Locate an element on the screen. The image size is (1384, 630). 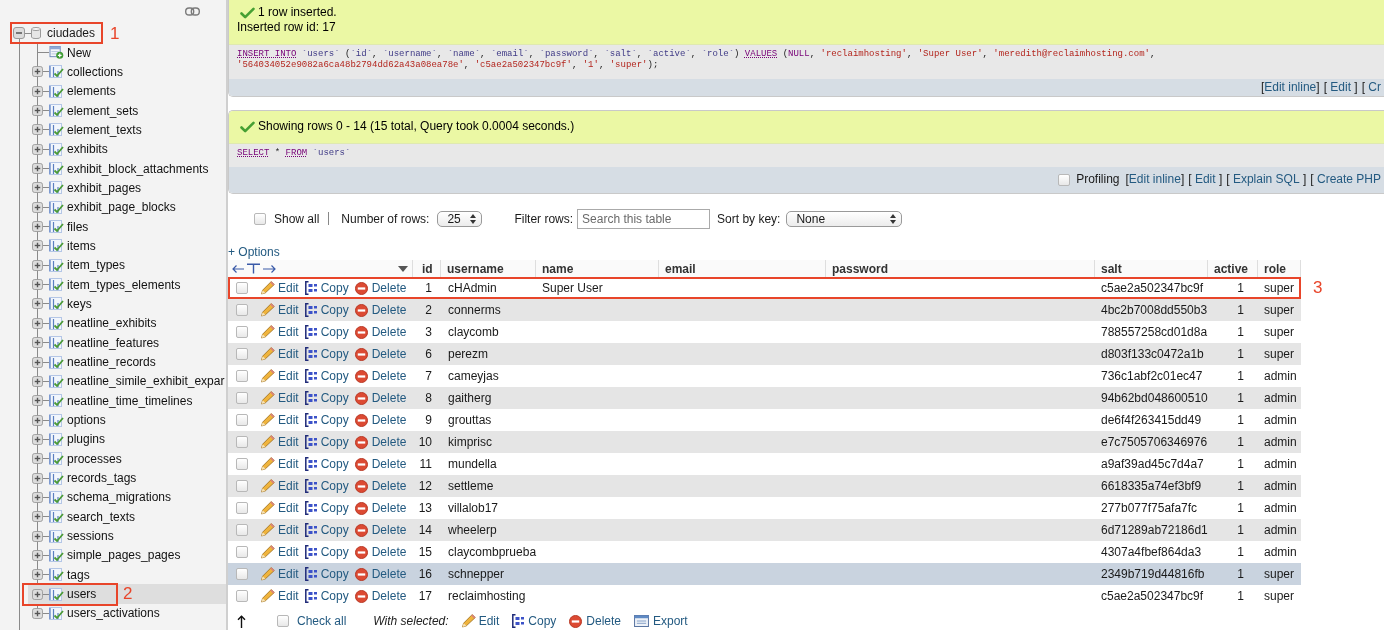
tree-item: exhibits is located at coordinates (127, 149).